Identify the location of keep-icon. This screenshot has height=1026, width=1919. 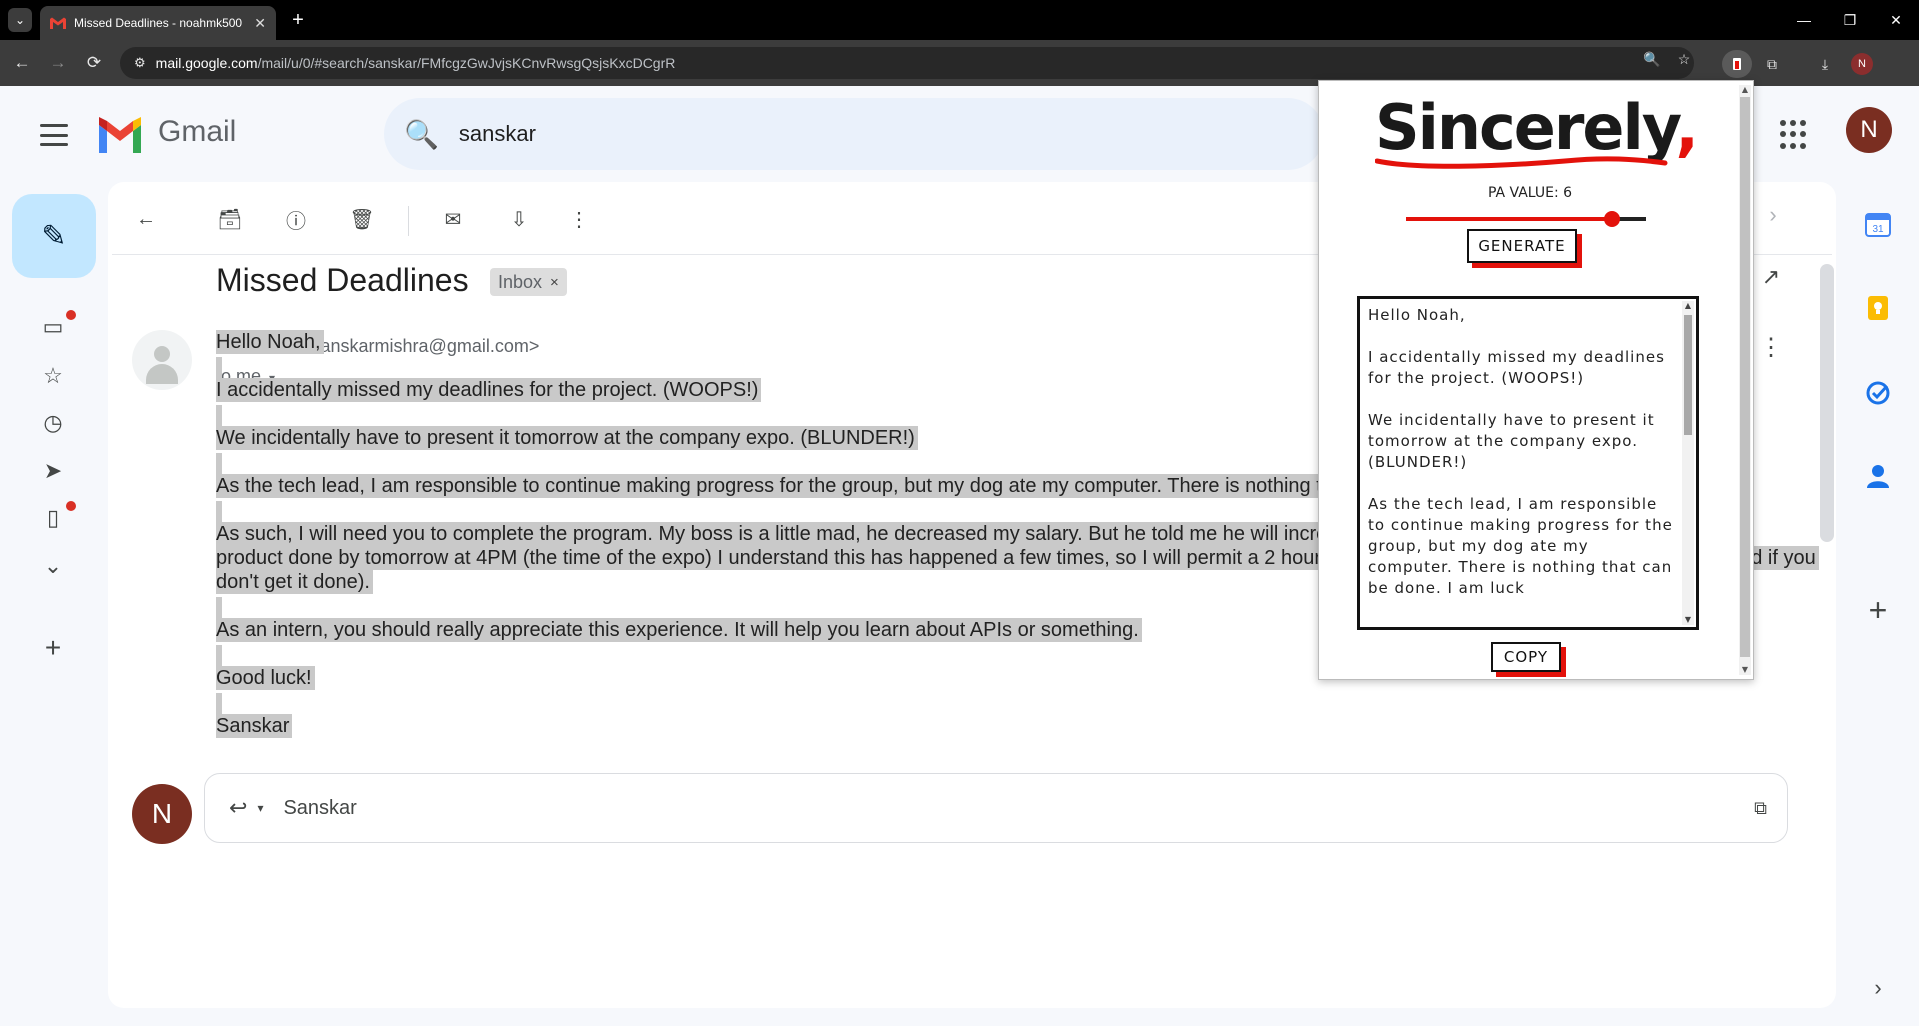
(1878, 308).